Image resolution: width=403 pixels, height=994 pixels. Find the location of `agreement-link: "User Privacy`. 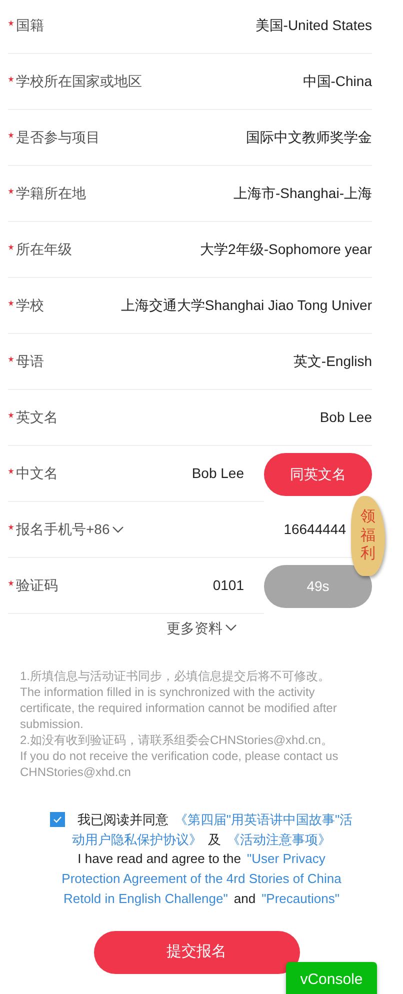

agreement-link: "User Privacy is located at coordinates (286, 859).